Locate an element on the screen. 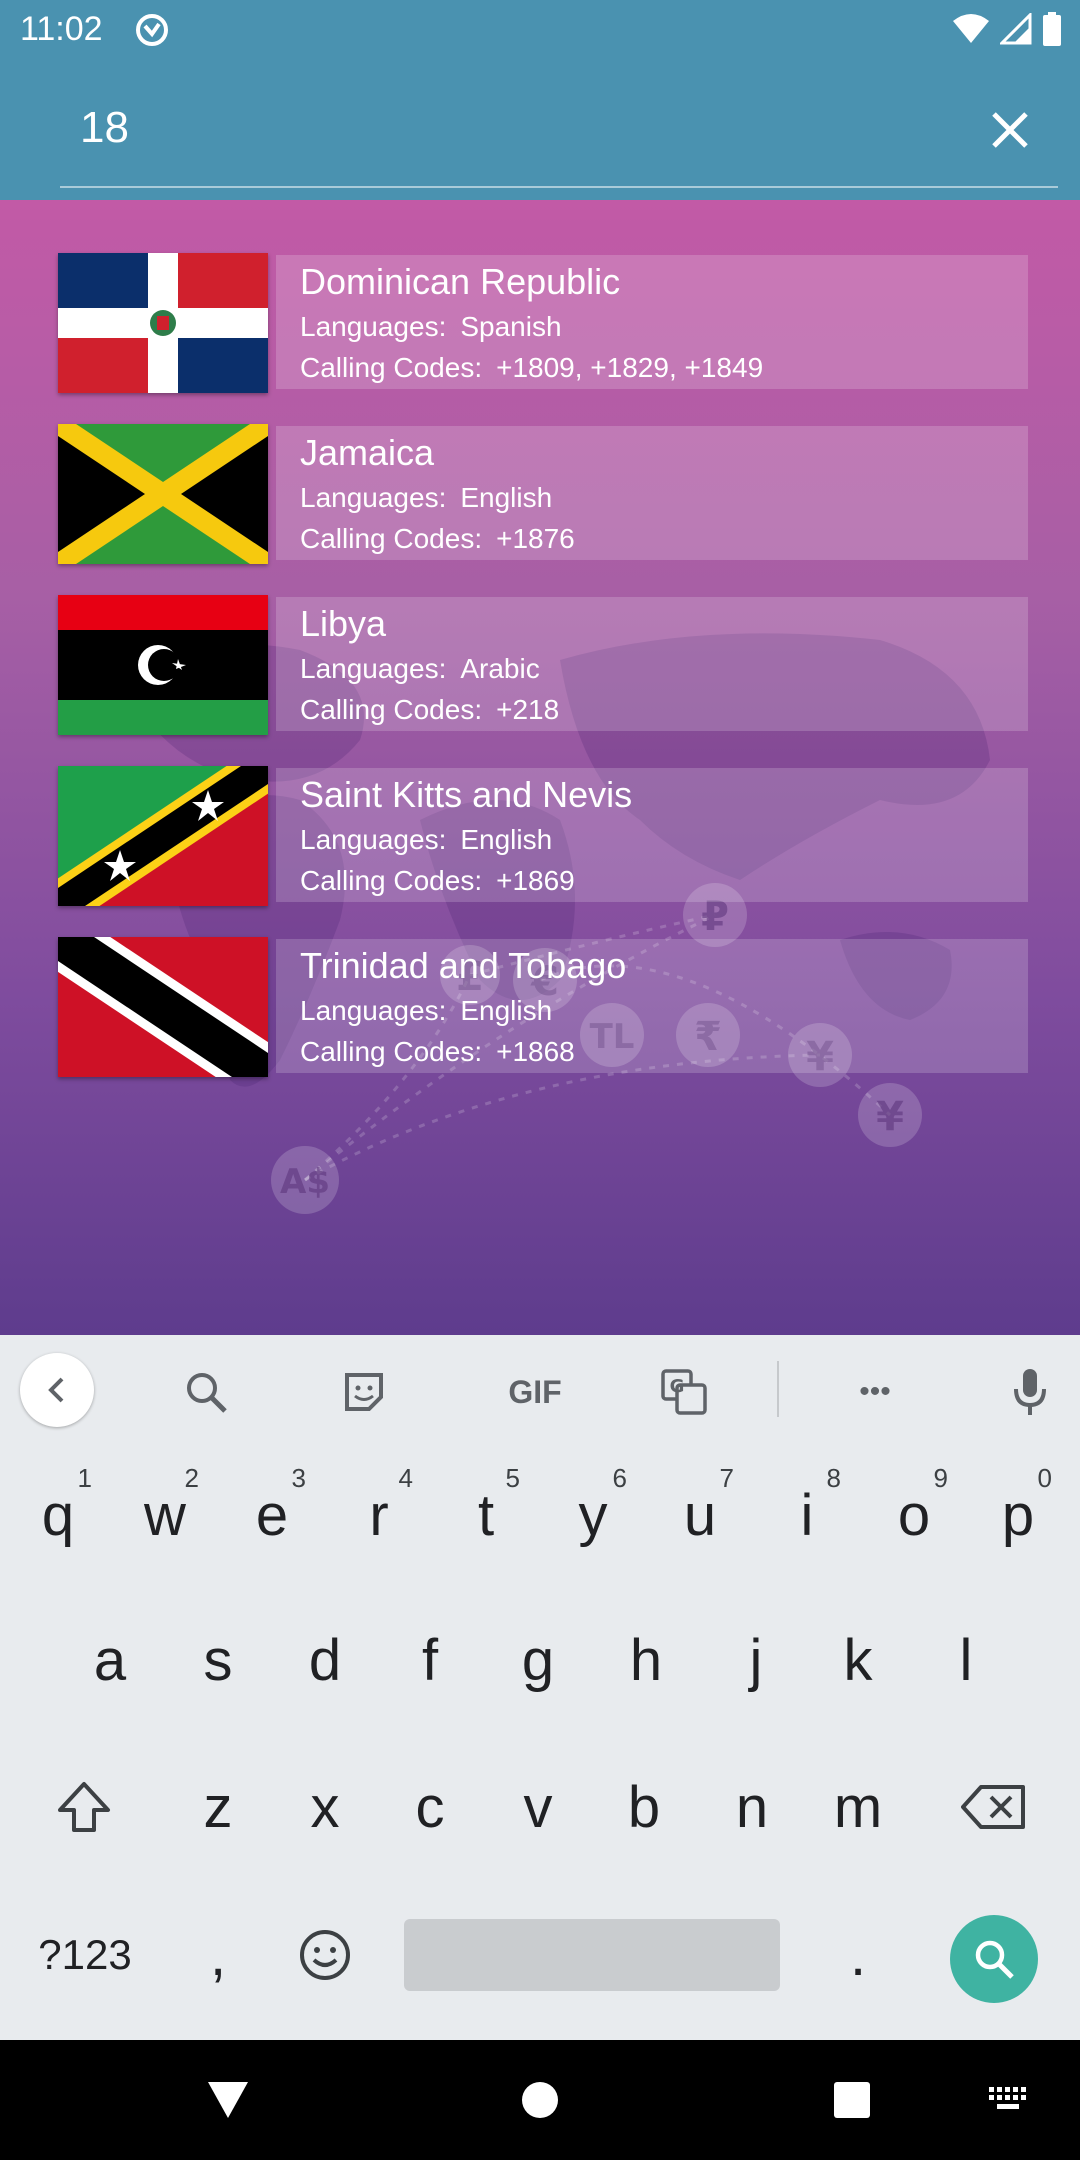 The image size is (1080, 2160). keyboard-search-button is located at coordinates (206, 1392).